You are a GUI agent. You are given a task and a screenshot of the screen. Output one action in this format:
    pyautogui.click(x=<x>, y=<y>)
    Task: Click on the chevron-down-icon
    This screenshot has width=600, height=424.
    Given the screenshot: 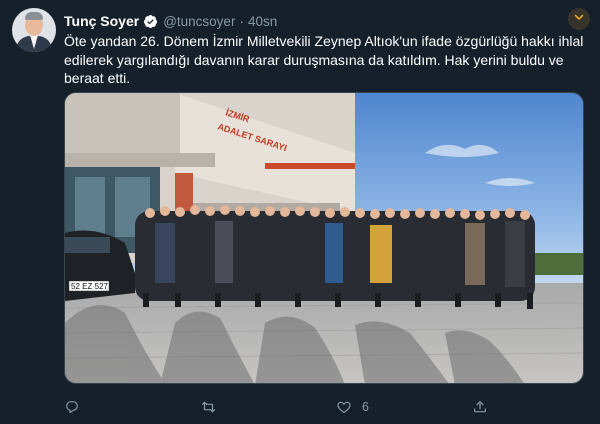 What is the action you would take?
    pyautogui.click(x=579, y=19)
    